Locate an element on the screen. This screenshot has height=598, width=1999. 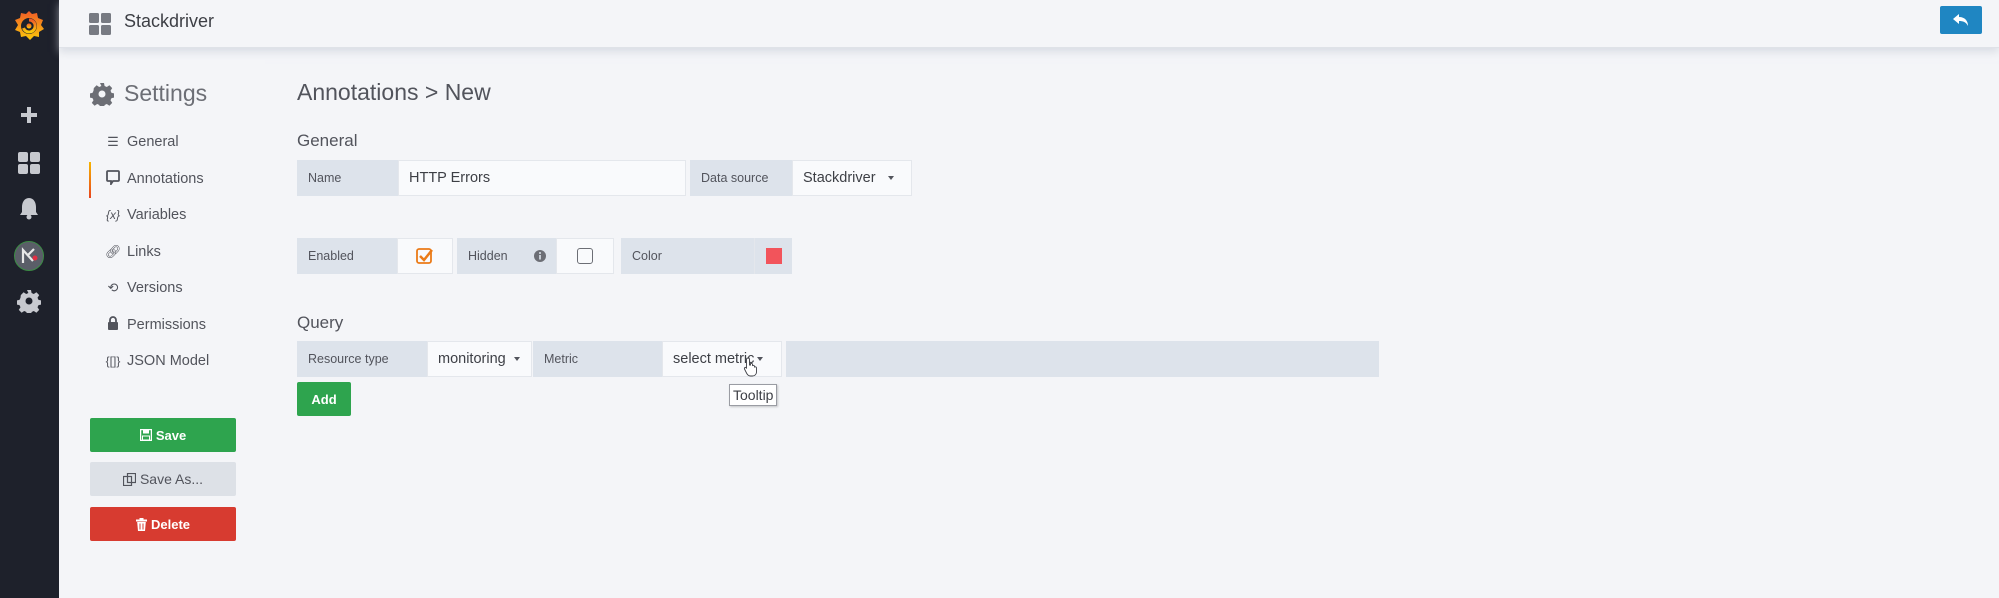
metric-select: select metric is located at coordinates (722, 359).